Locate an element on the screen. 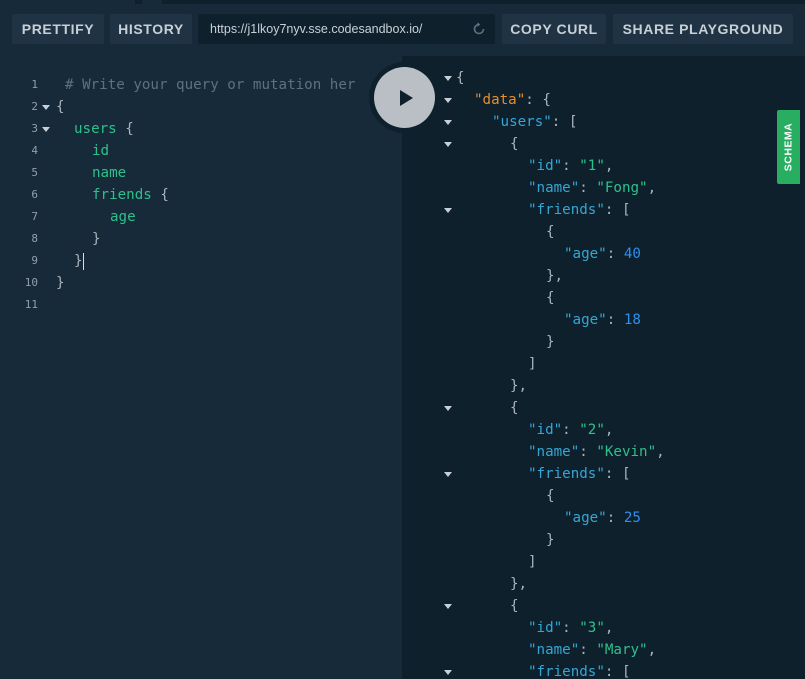  users-close-brace: } is located at coordinates (78, 261).